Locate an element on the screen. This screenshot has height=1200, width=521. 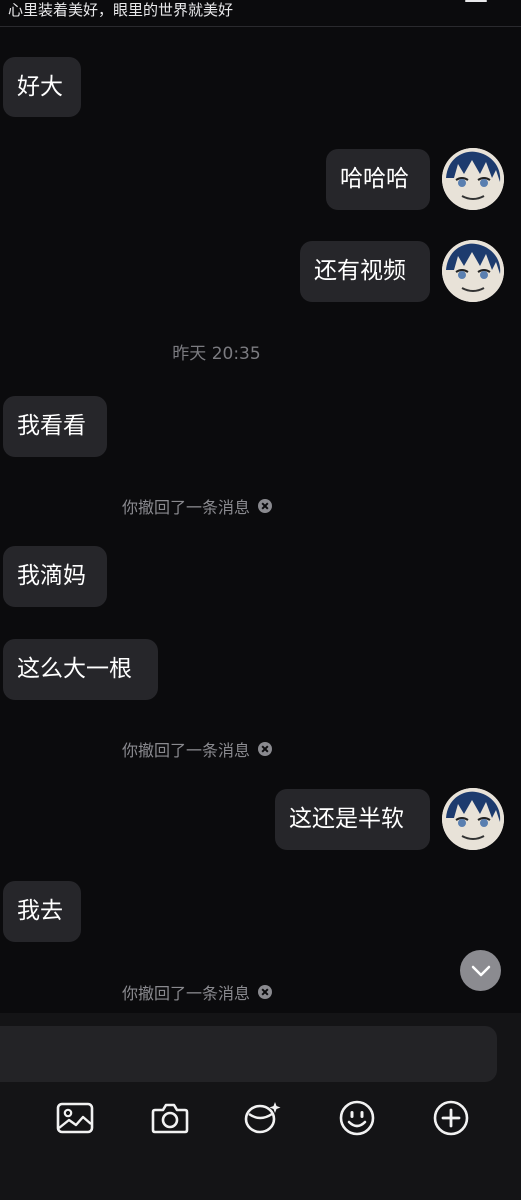
composer-toolbar is located at coordinates (260, 1130).